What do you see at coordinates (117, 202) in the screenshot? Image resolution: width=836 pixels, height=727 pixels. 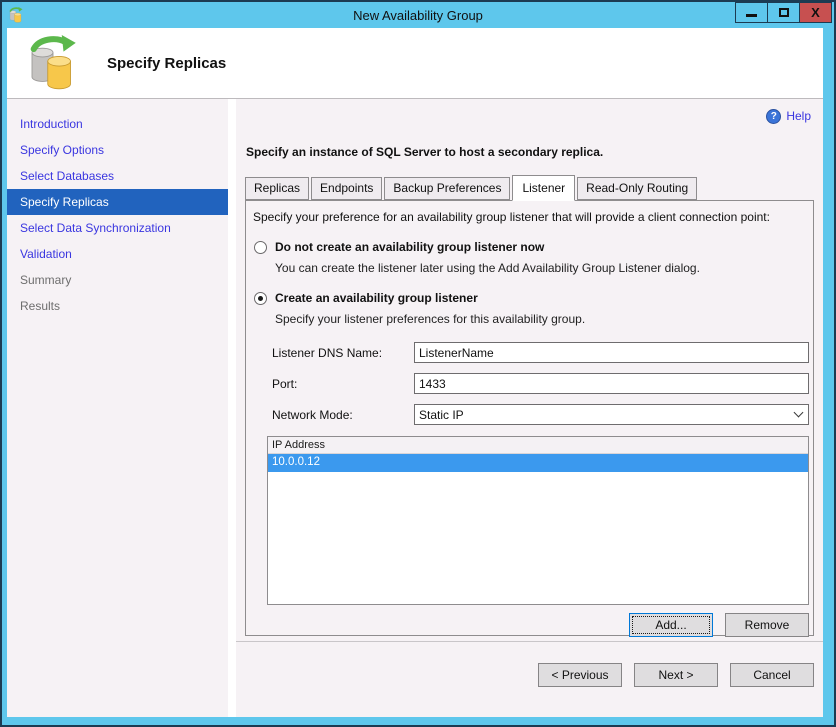 I see `sidebar-item-specify-replicas: Specify Replicas` at bounding box center [117, 202].